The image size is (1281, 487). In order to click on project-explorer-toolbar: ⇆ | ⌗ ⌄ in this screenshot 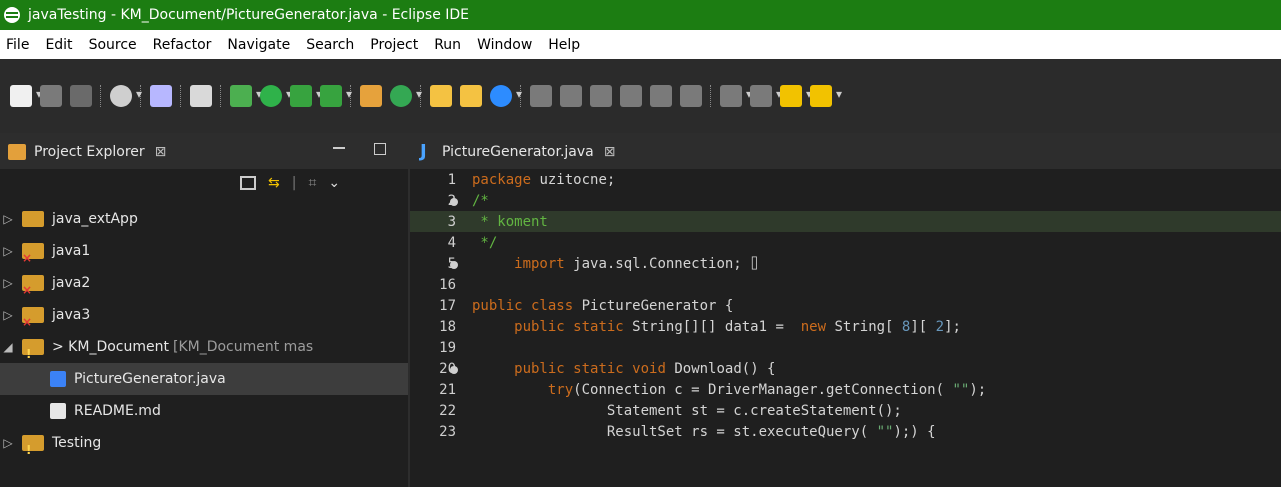, I will do `click(290, 183)`.